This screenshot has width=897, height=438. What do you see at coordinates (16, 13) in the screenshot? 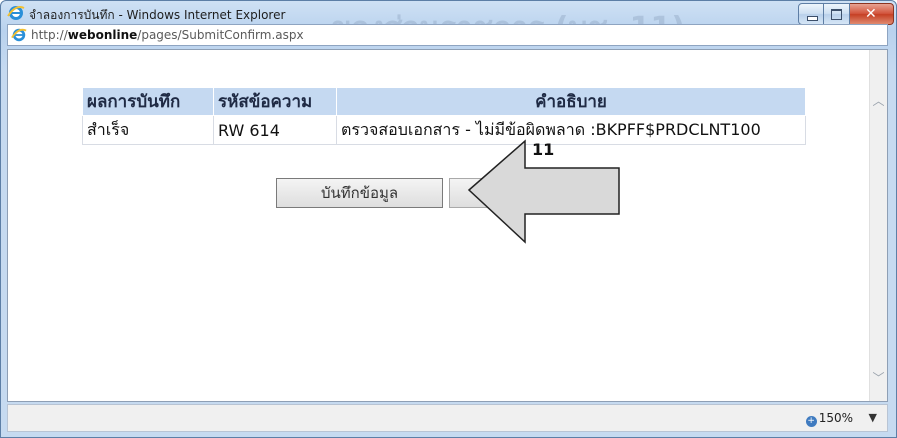
I see `ie-logo-icon` at bounding box center [16, 13].